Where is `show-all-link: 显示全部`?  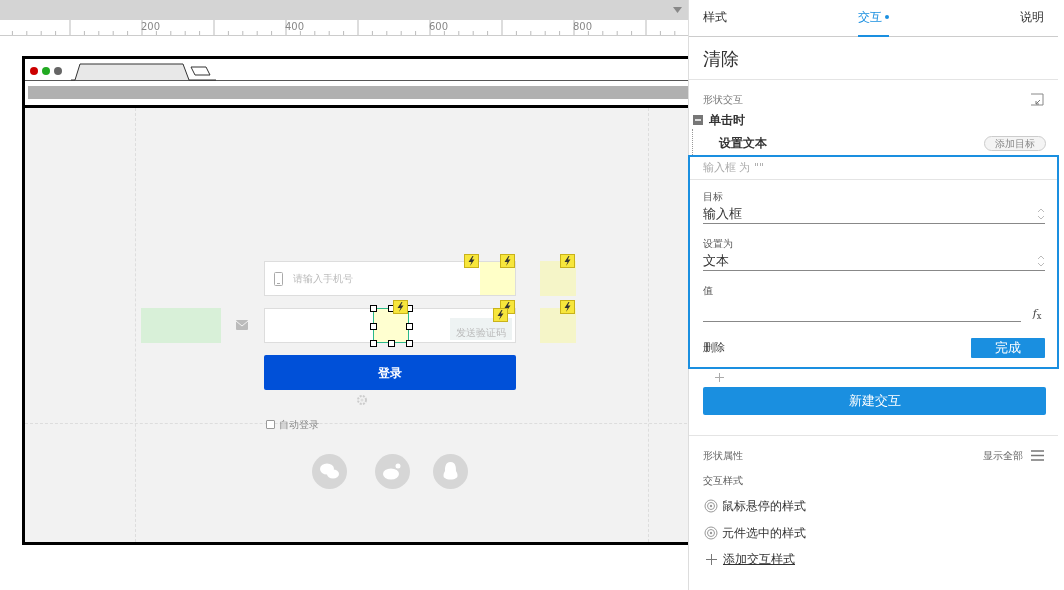
show-all-link: 显示全部 is located at coordinates (1003, 455).